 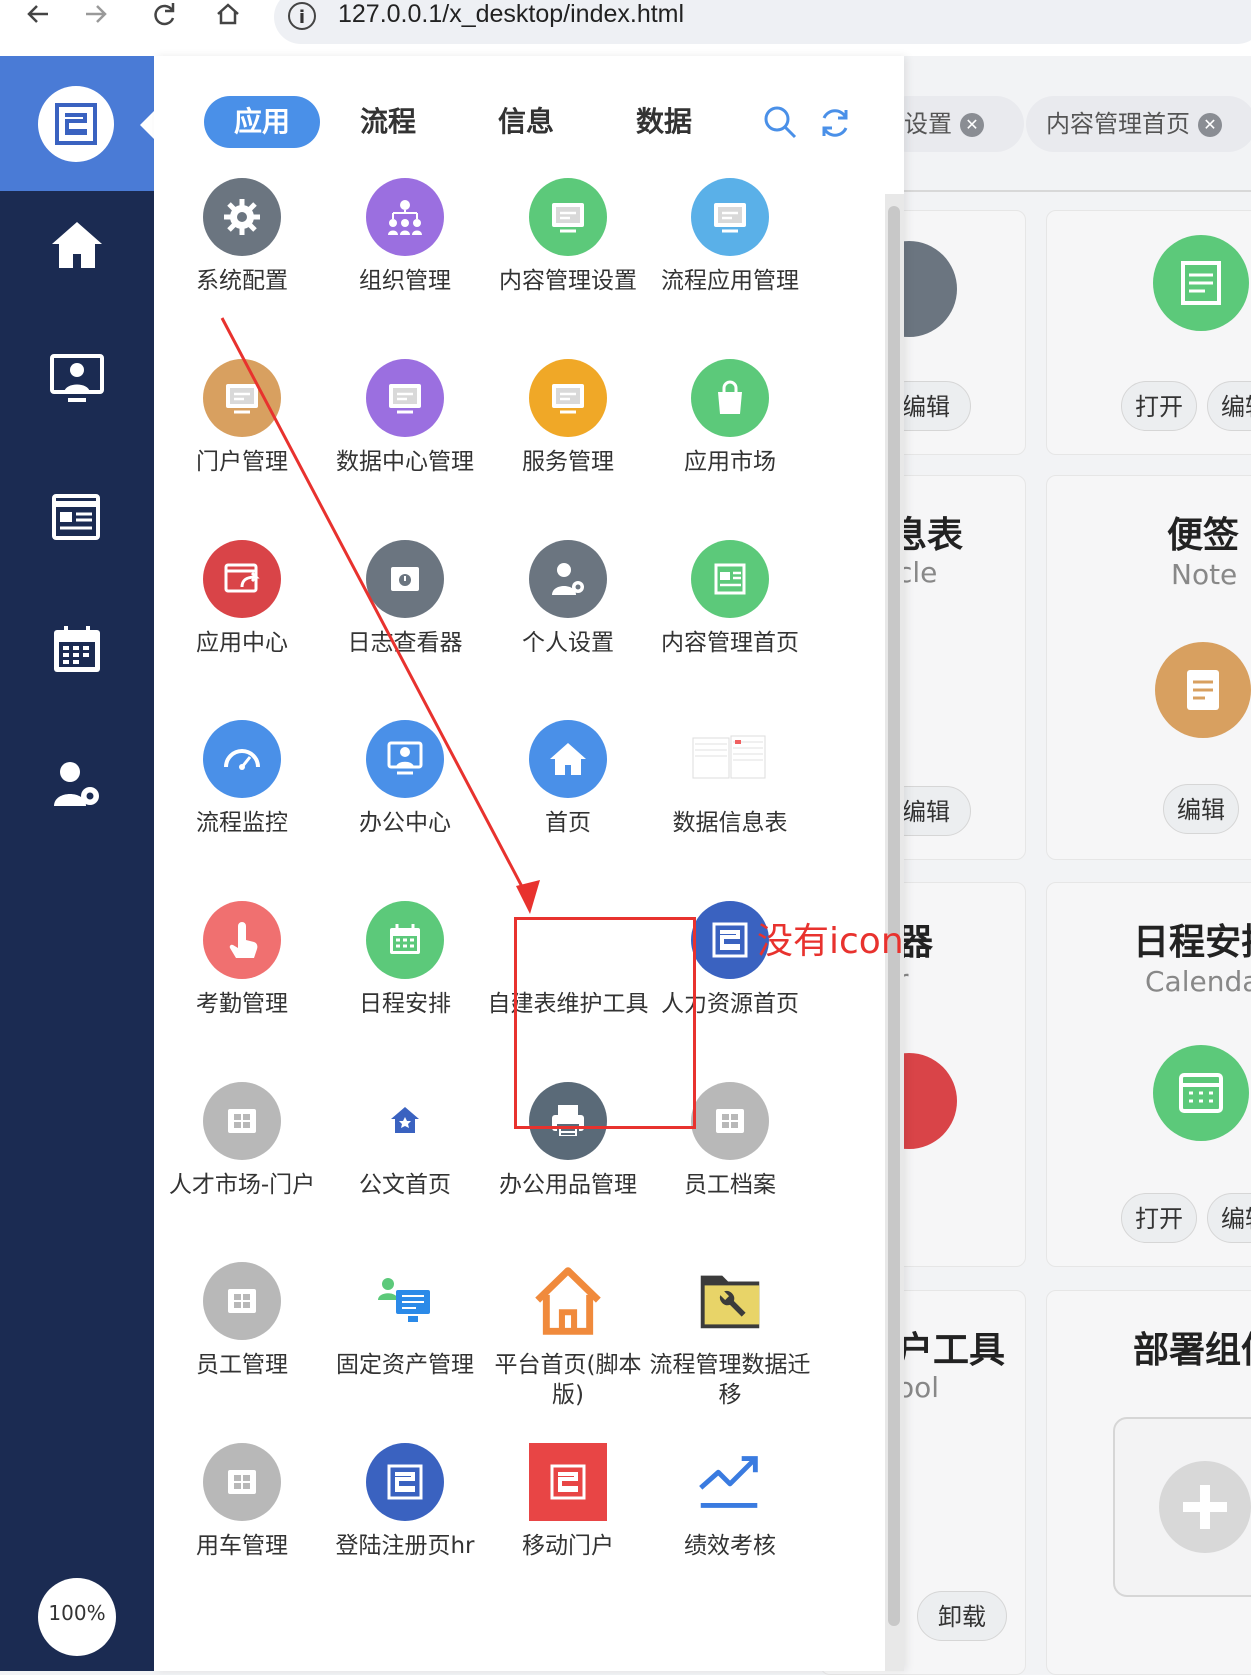 What do you see at coordinates (380, 615) in the screenshot?
I see `annotation-arrow` at bounding box center [380, 615].